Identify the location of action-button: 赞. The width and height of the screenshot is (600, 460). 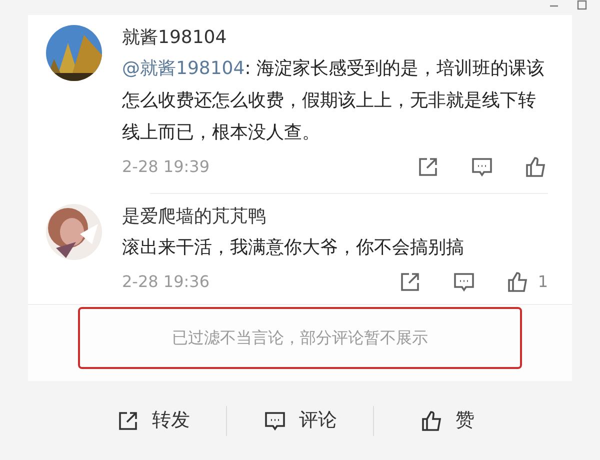
(447, 420).